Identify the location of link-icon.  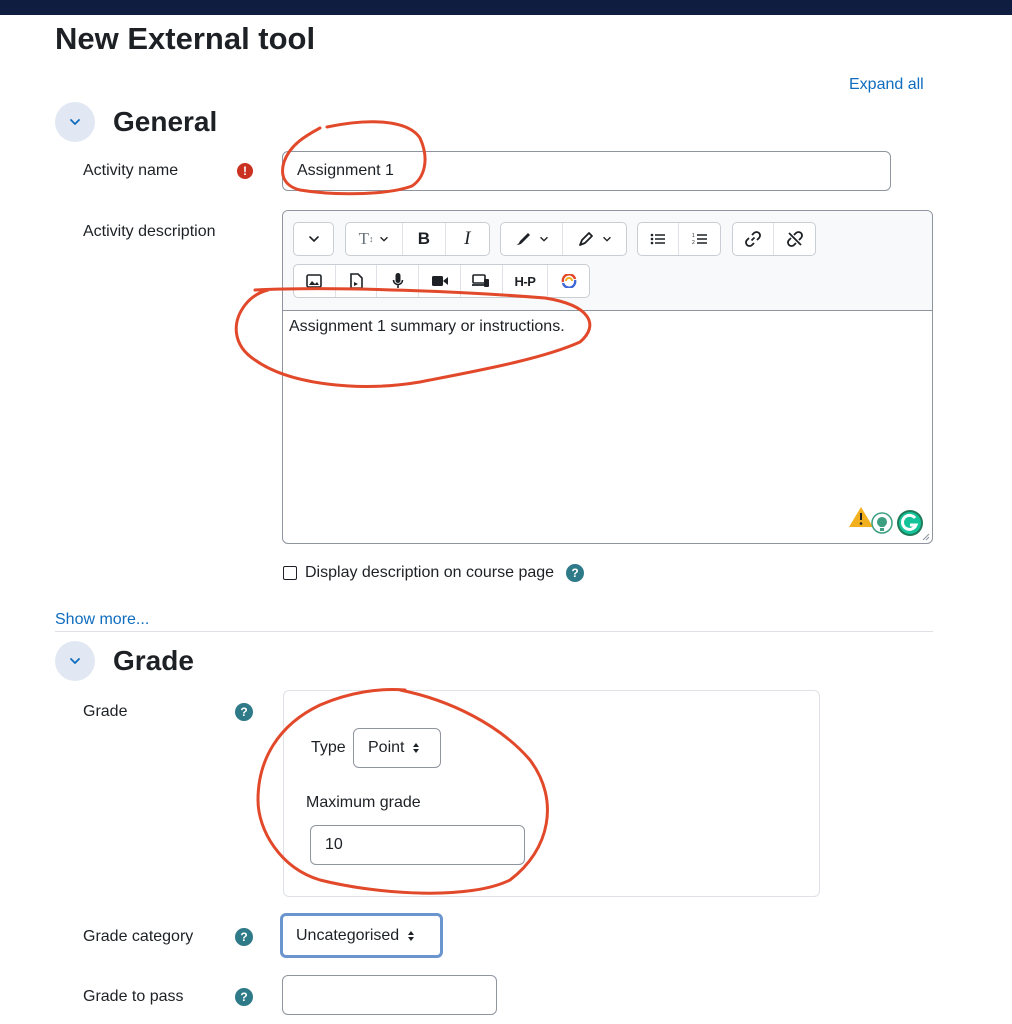
(754, 239).